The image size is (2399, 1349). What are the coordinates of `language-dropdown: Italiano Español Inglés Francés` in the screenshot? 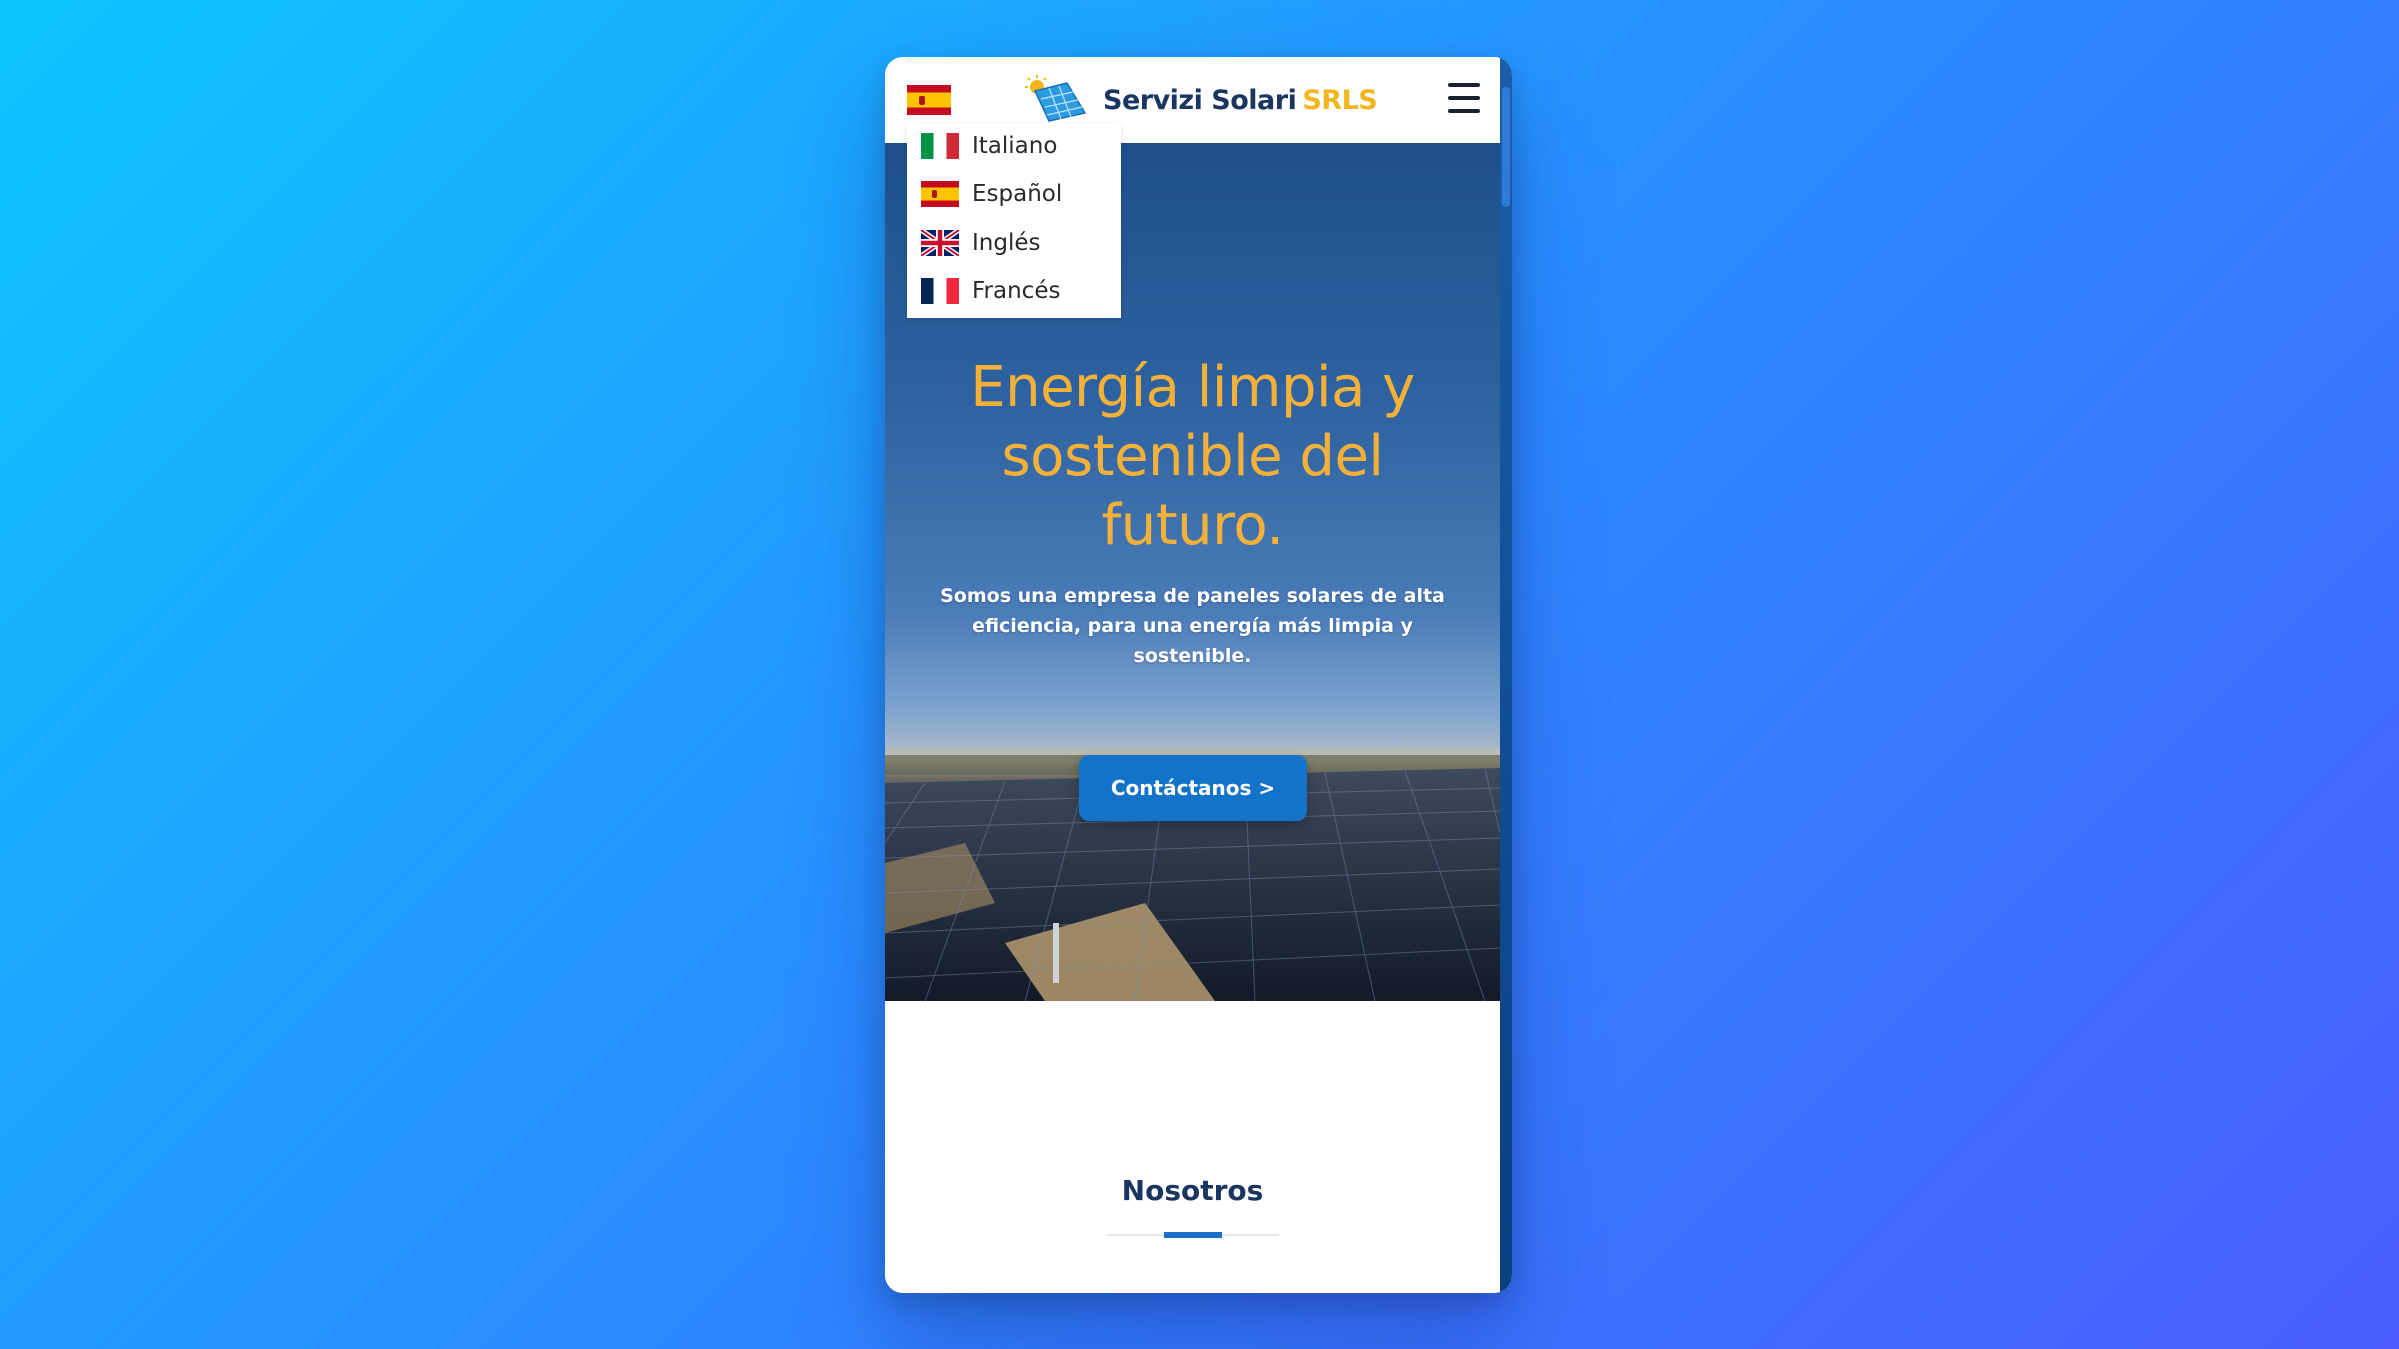 It's located at (1014, 220).